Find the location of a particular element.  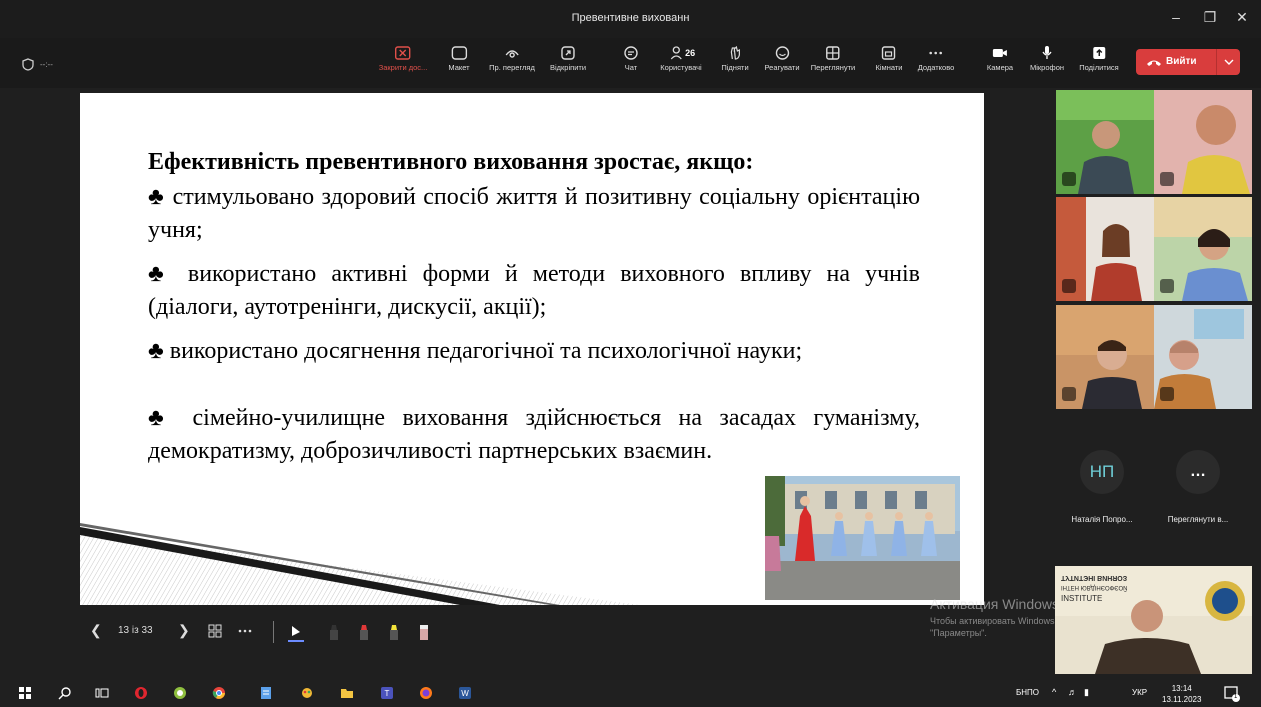

pen-tool-icon is located at coordinates (334, 632).